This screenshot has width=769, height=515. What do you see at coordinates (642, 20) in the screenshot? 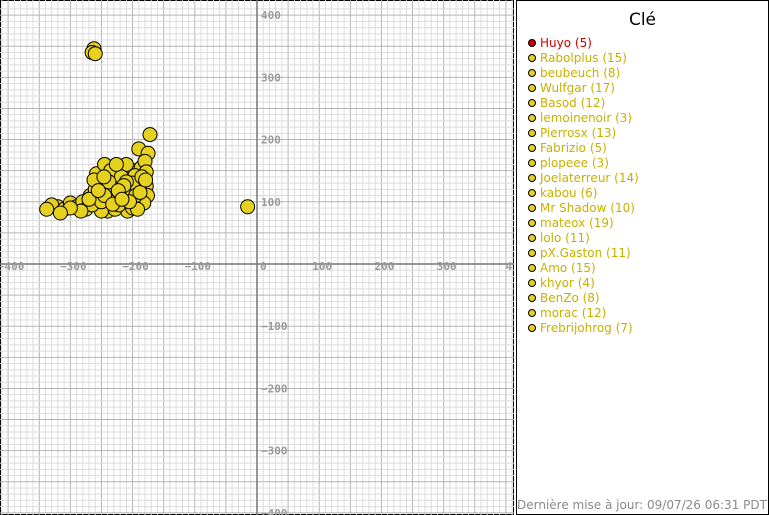
I see `legend-title: Clé` at bounding box center [642, 20].